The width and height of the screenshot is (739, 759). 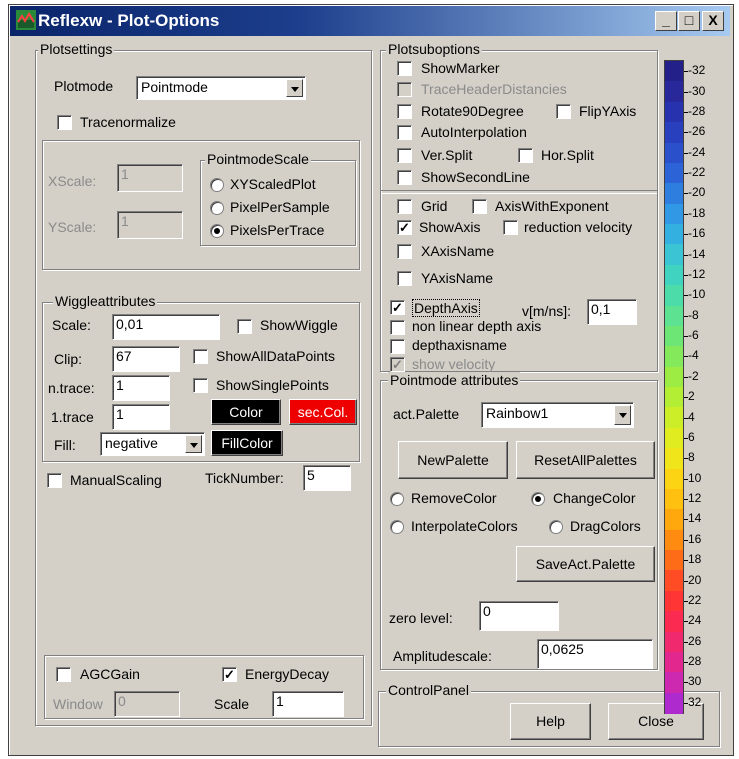 What do you see at coordinates (247, 443) in the screenshot?
I see `fillcolor-button: FillColor` at bounding box center [247, 443].